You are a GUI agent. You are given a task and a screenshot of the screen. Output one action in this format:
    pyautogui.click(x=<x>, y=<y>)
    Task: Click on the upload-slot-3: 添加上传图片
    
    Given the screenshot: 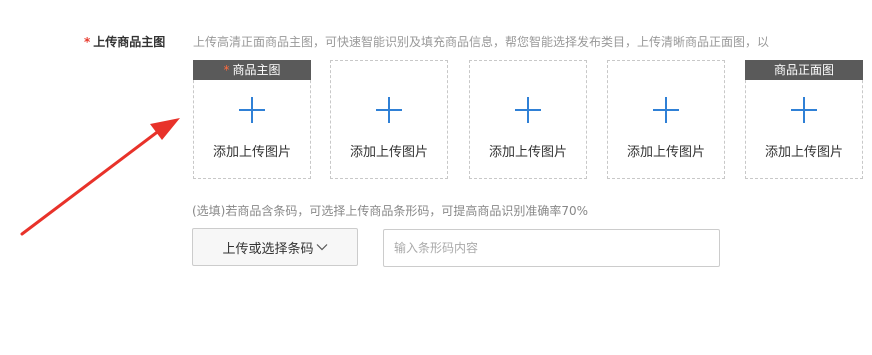 What is the action you would take?
    pyautogui.click(x=528, y=119)
    